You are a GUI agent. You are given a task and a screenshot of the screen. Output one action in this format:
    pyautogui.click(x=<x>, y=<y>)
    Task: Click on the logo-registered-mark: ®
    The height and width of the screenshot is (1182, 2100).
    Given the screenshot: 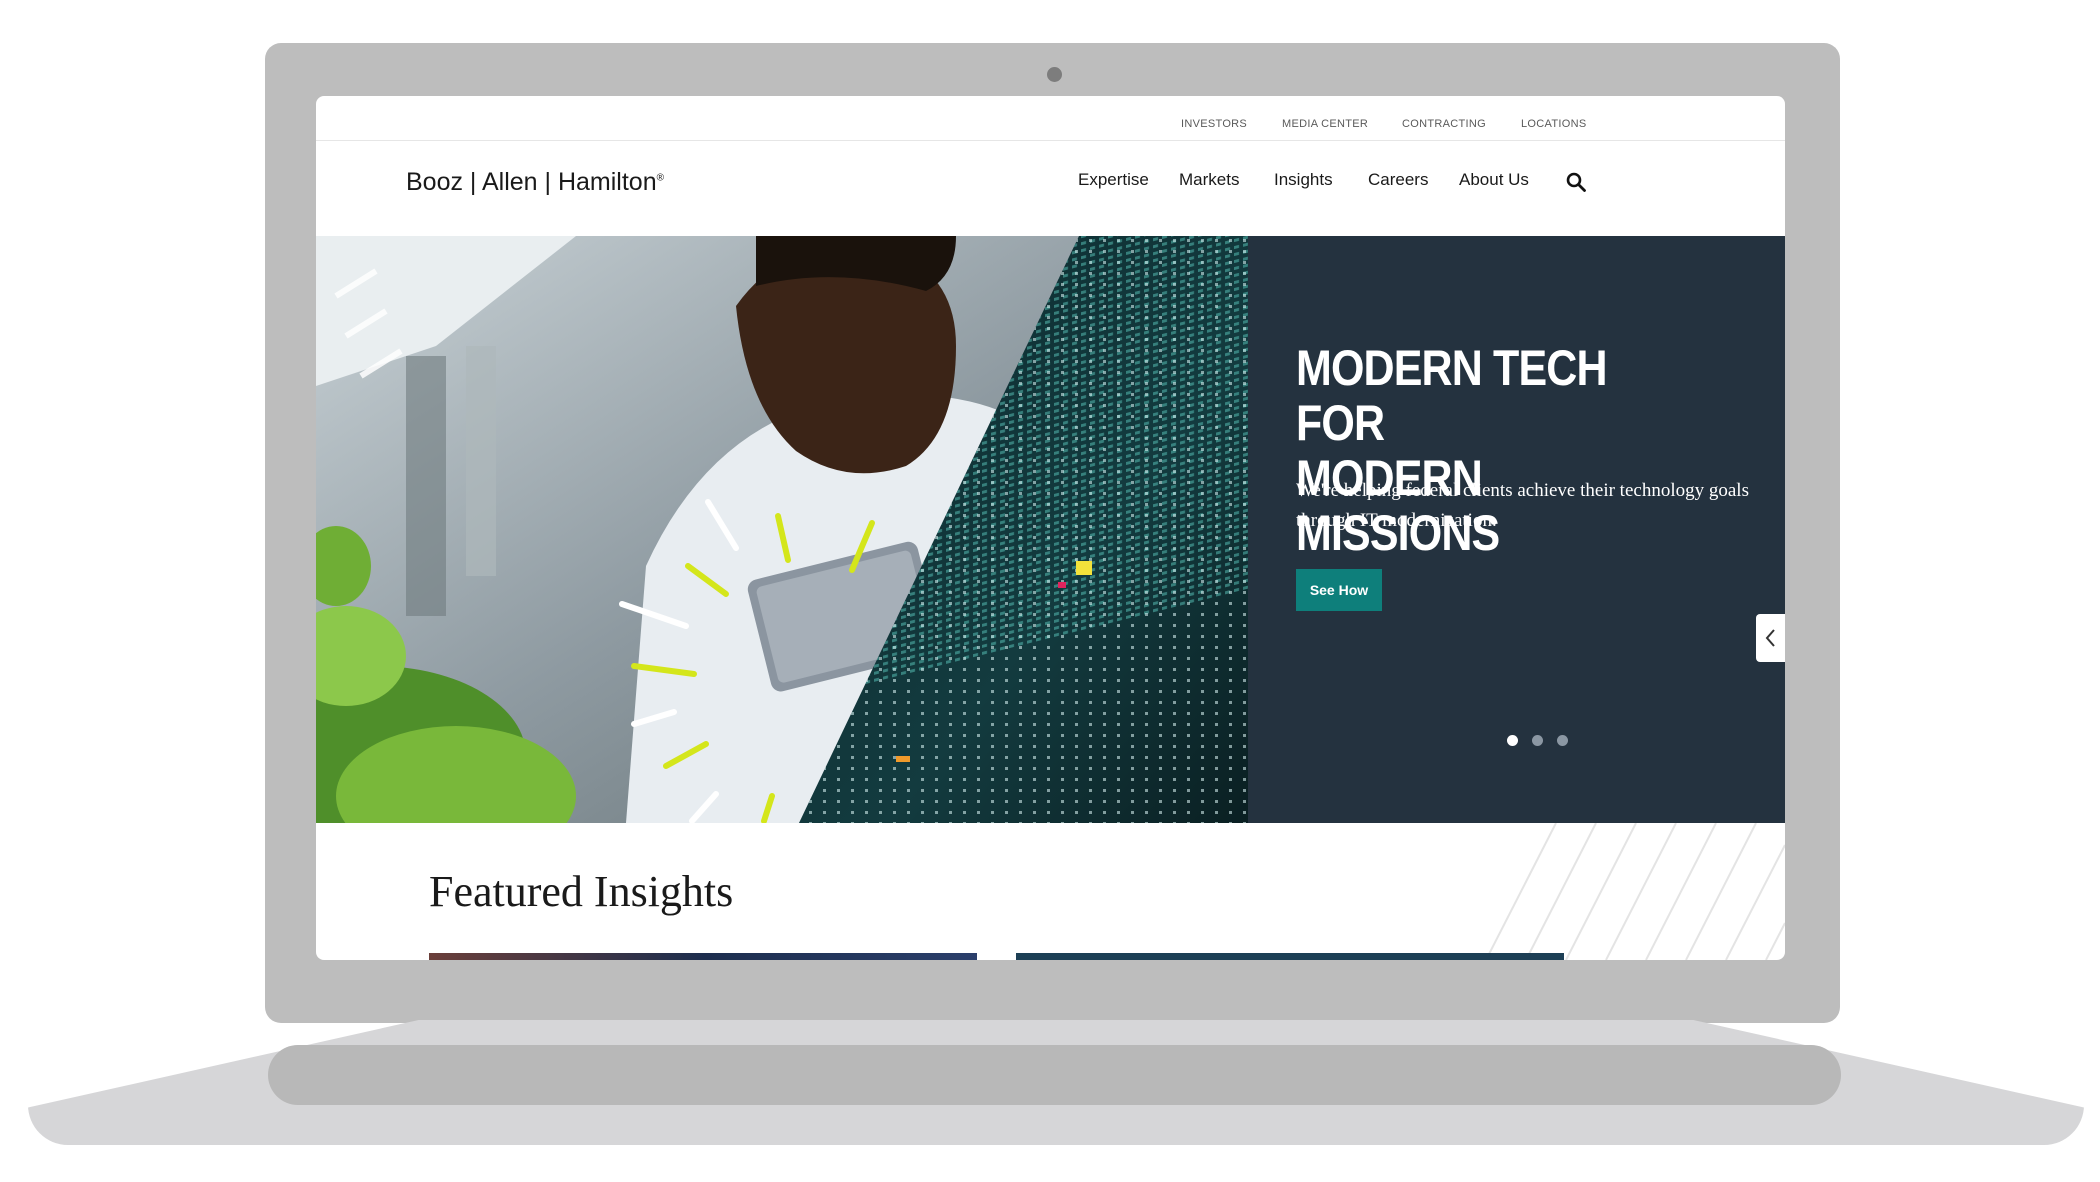 What is the action you would take?
    pyautogui.click(x=660, y=178)
    